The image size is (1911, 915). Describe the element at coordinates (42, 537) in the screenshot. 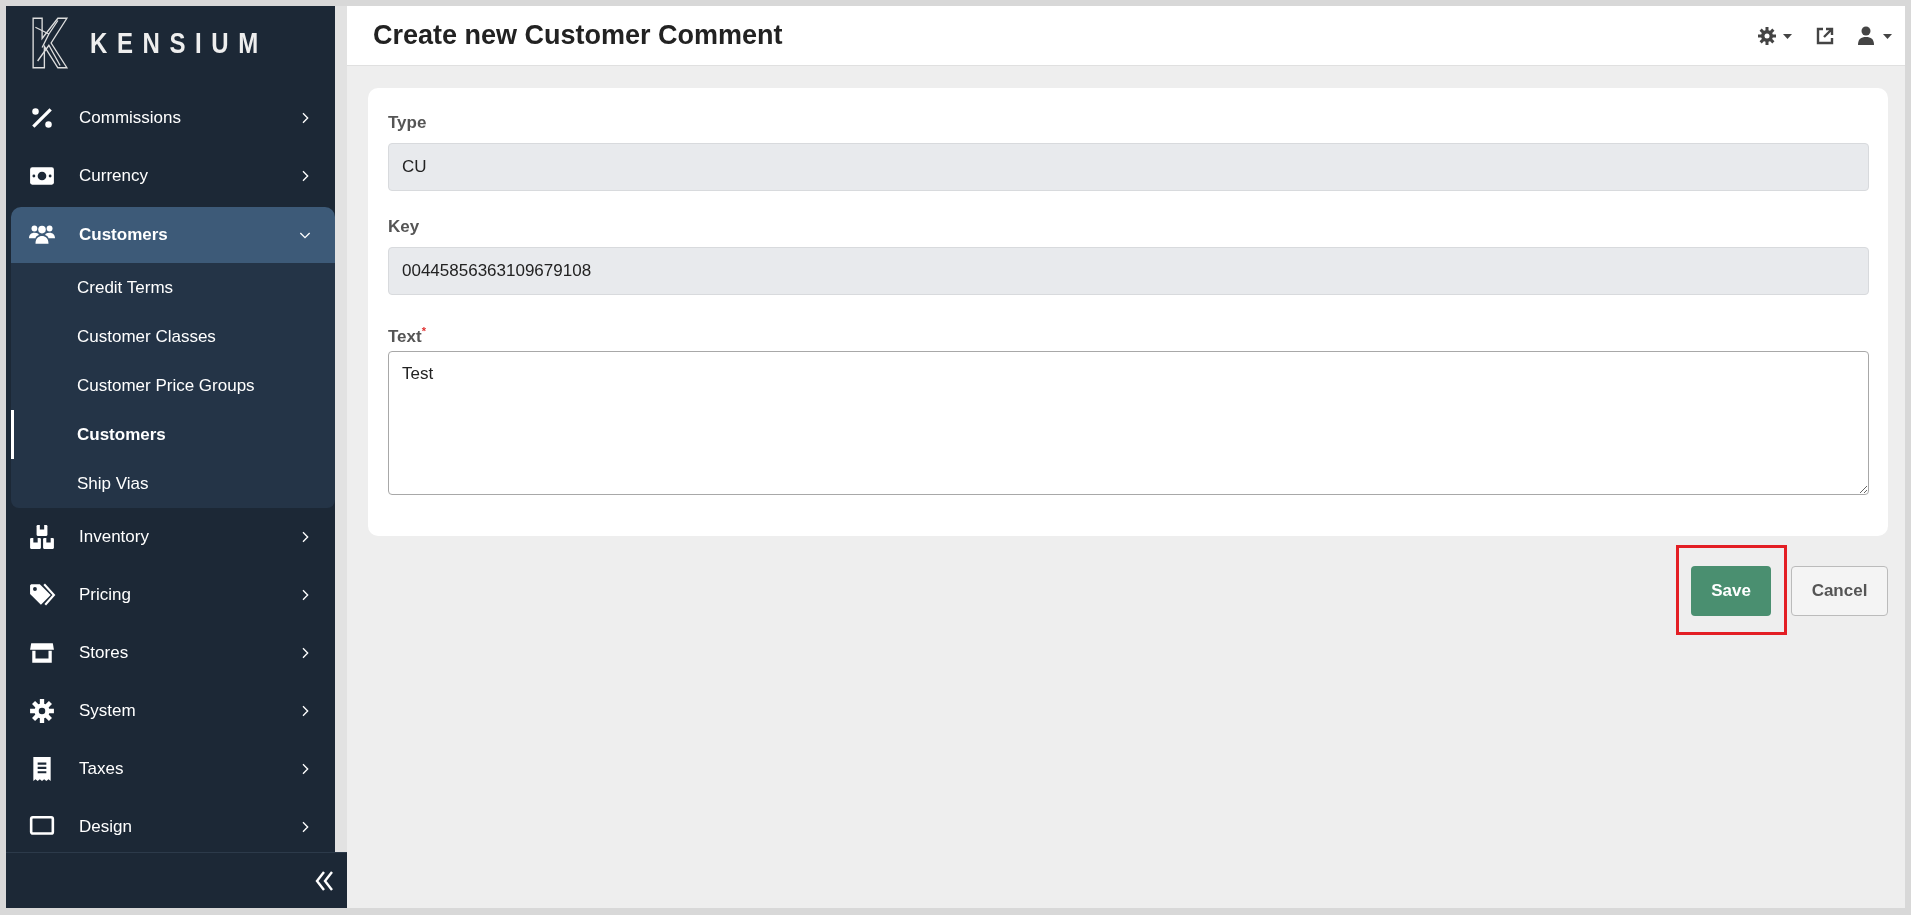

I see `boxes-icon` at that location.